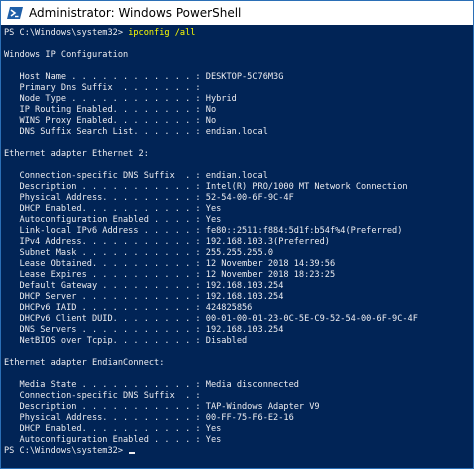  What do you see at coordinates (84, 363) in the screenshot?
I see `output-line: Ethernet adapter EndianConnect:` at bounding box center [84, 363].